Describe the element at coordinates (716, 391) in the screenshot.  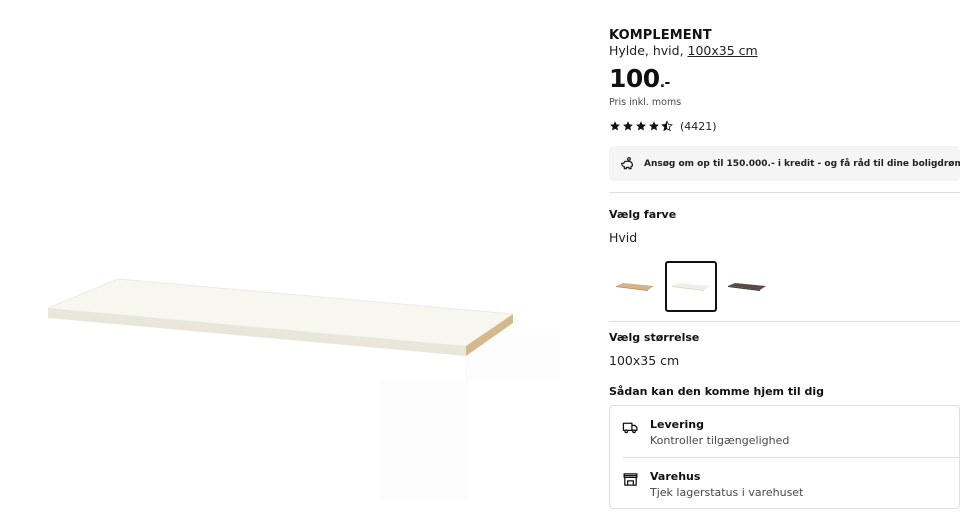
I see `fulfilment-section-title: Sådan kan den komme hjem til dig` at that location.